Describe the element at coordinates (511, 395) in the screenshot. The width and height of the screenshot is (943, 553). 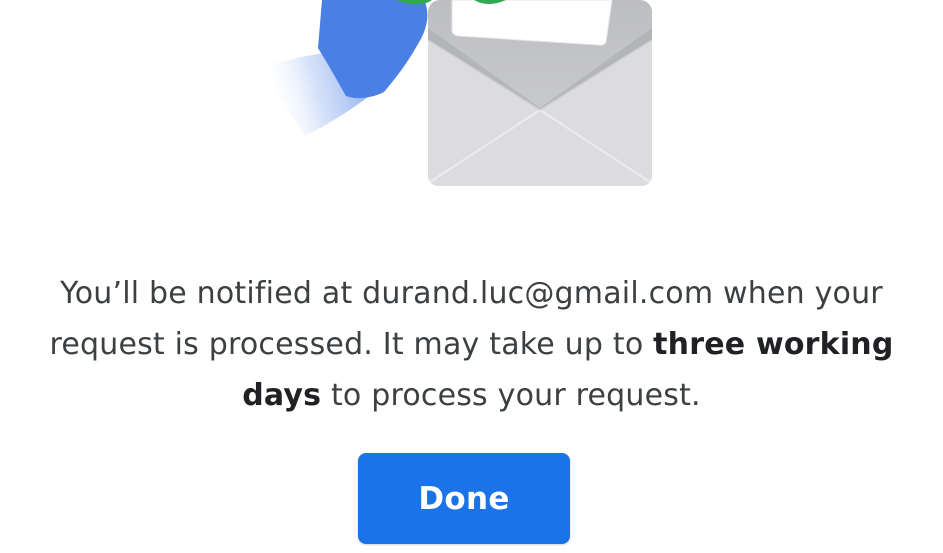
I see `message-text-end: to process your request.` at that location.